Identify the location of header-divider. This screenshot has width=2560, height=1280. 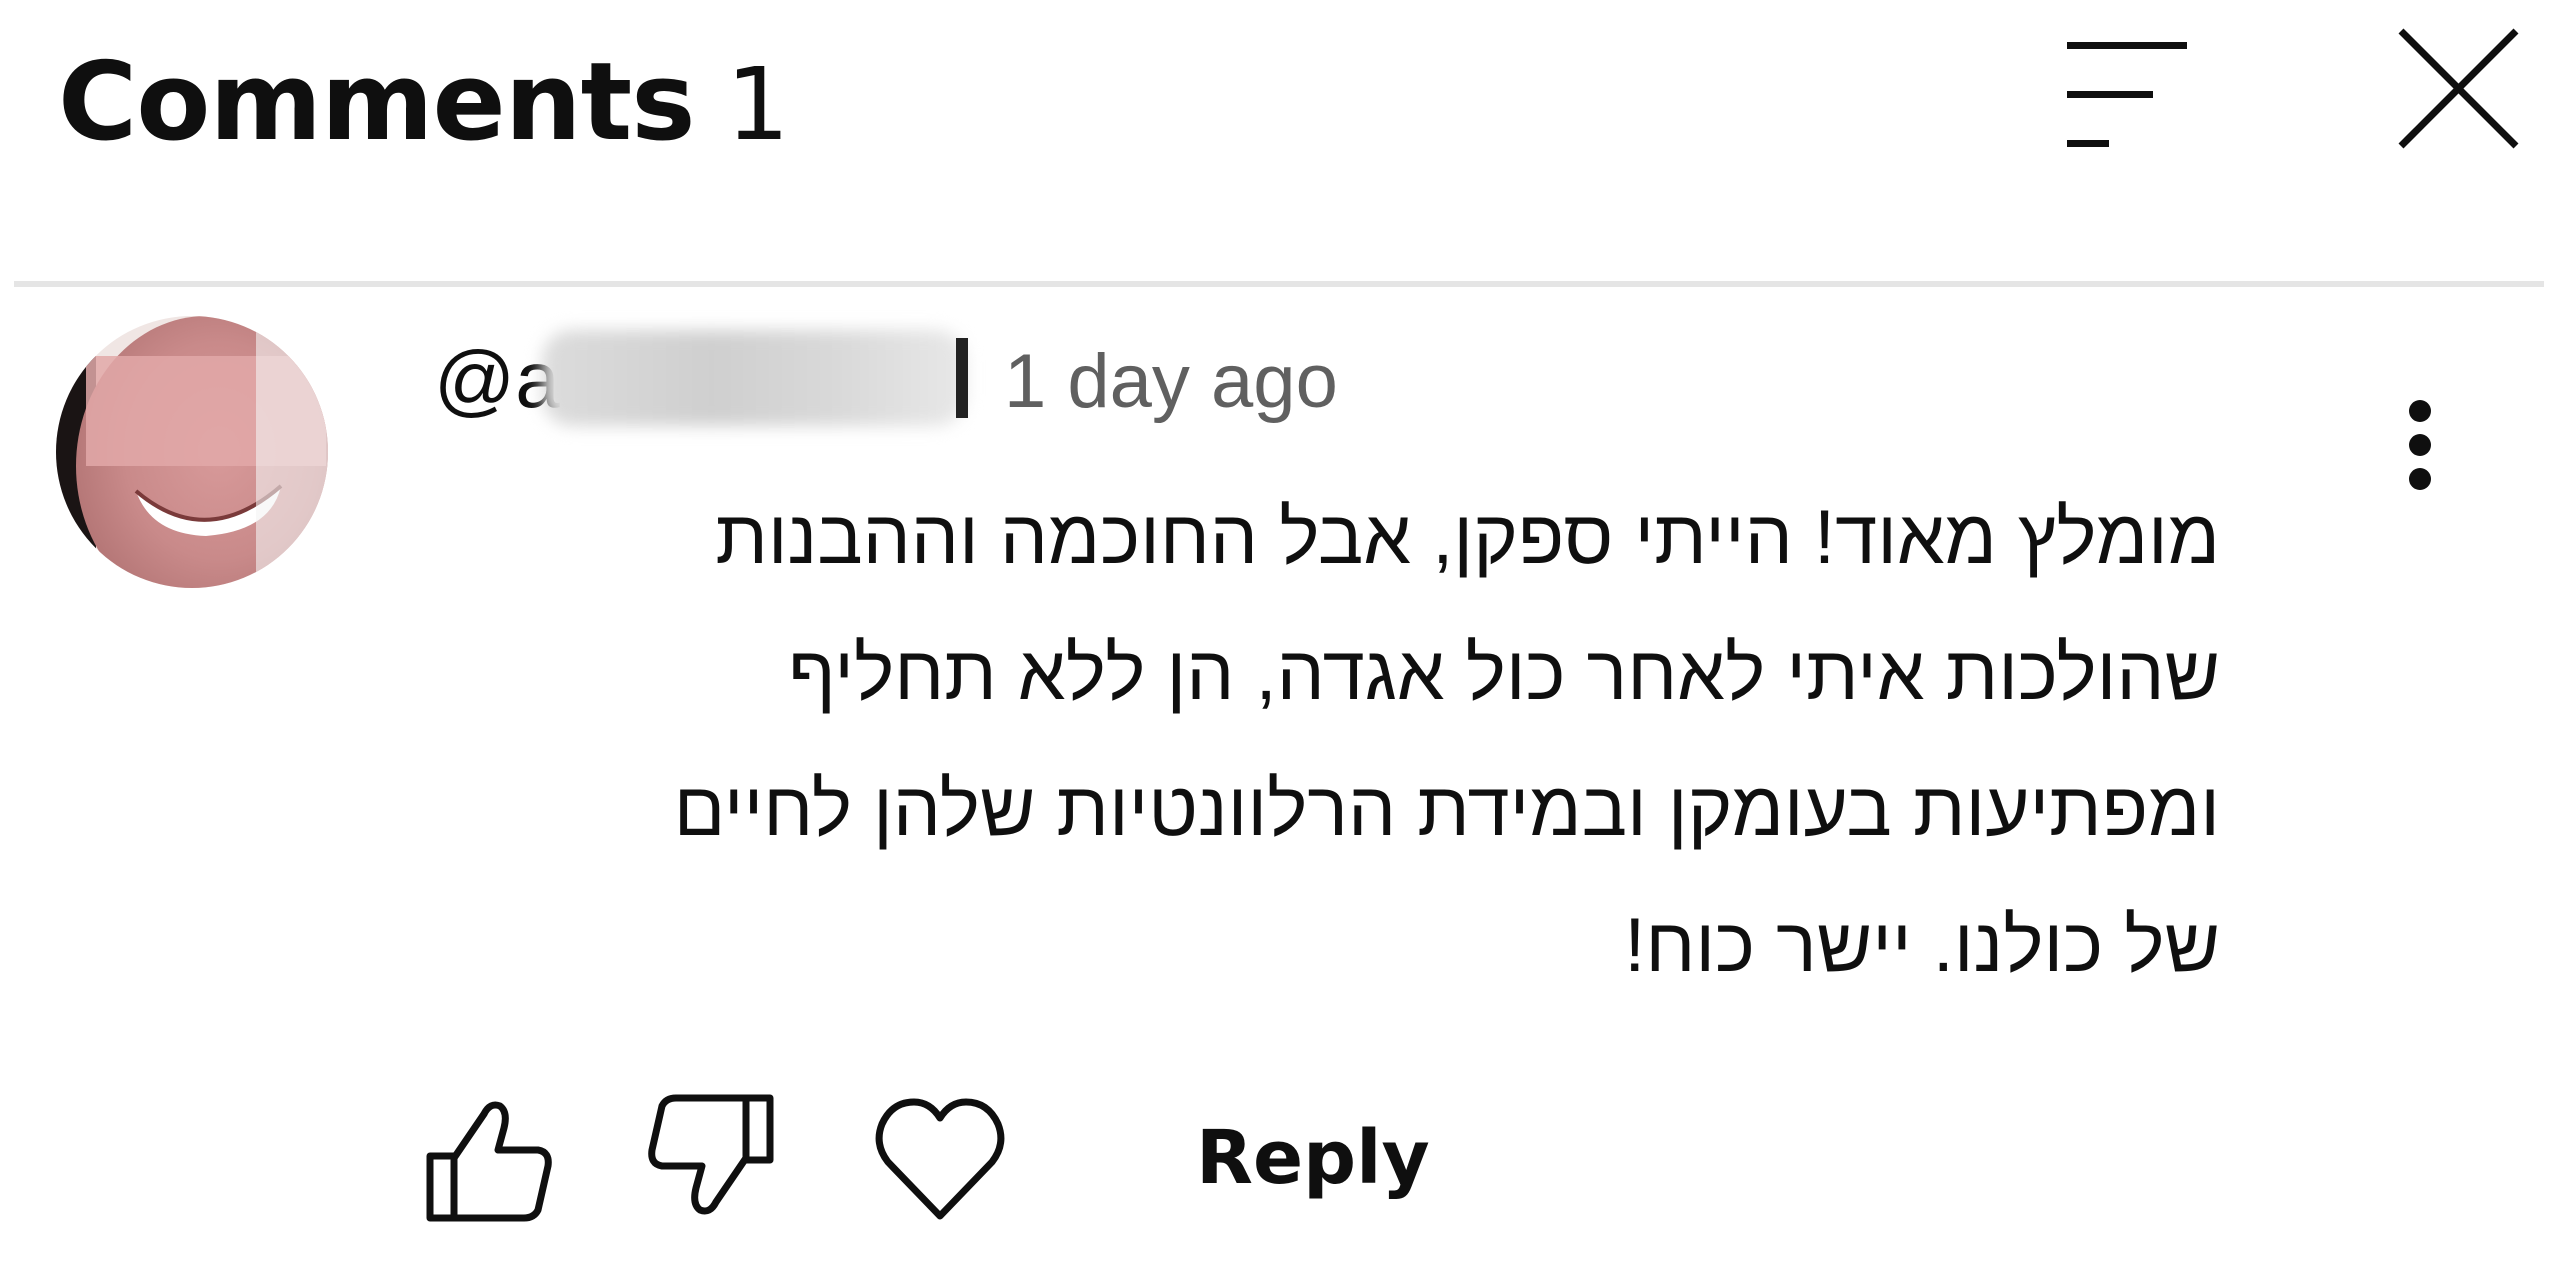
(1279, 284).